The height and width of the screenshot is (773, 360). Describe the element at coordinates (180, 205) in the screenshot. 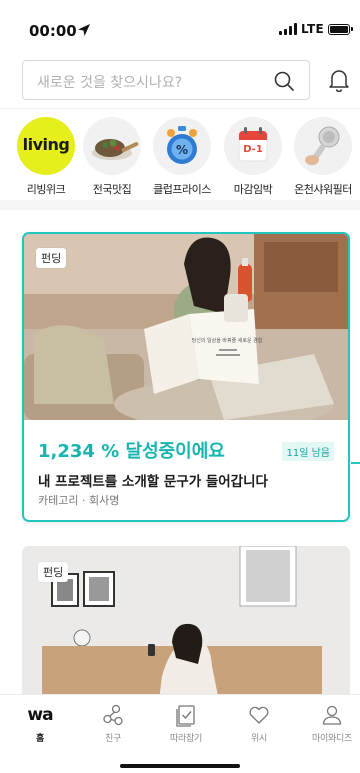

I see `section-gap` at that location.